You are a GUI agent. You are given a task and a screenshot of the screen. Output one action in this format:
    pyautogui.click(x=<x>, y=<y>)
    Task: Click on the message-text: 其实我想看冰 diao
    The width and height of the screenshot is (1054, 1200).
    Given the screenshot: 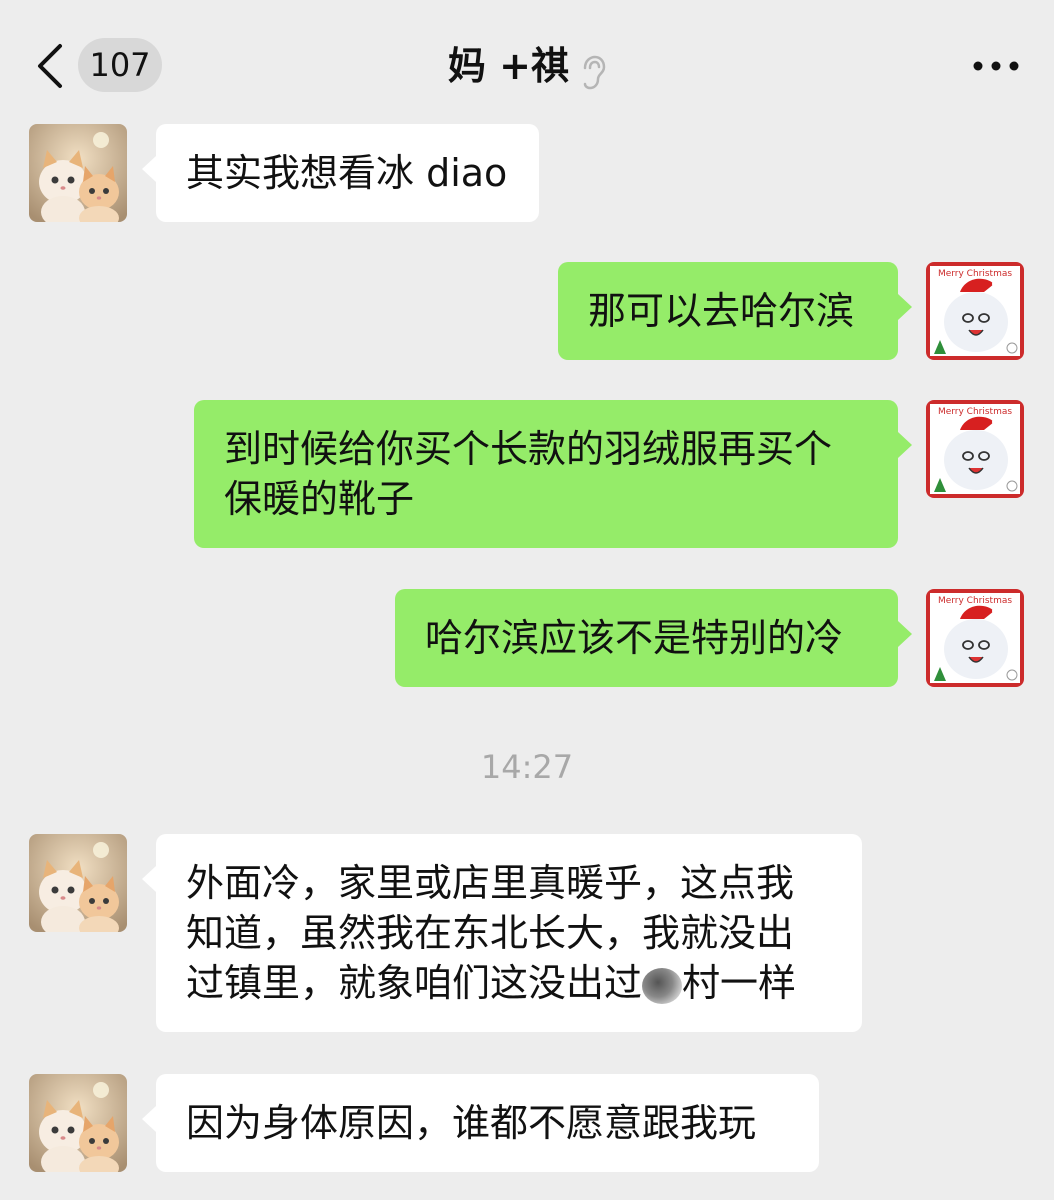 What is the action you would take?
    pyautogui.click(x=347, y=173)
    